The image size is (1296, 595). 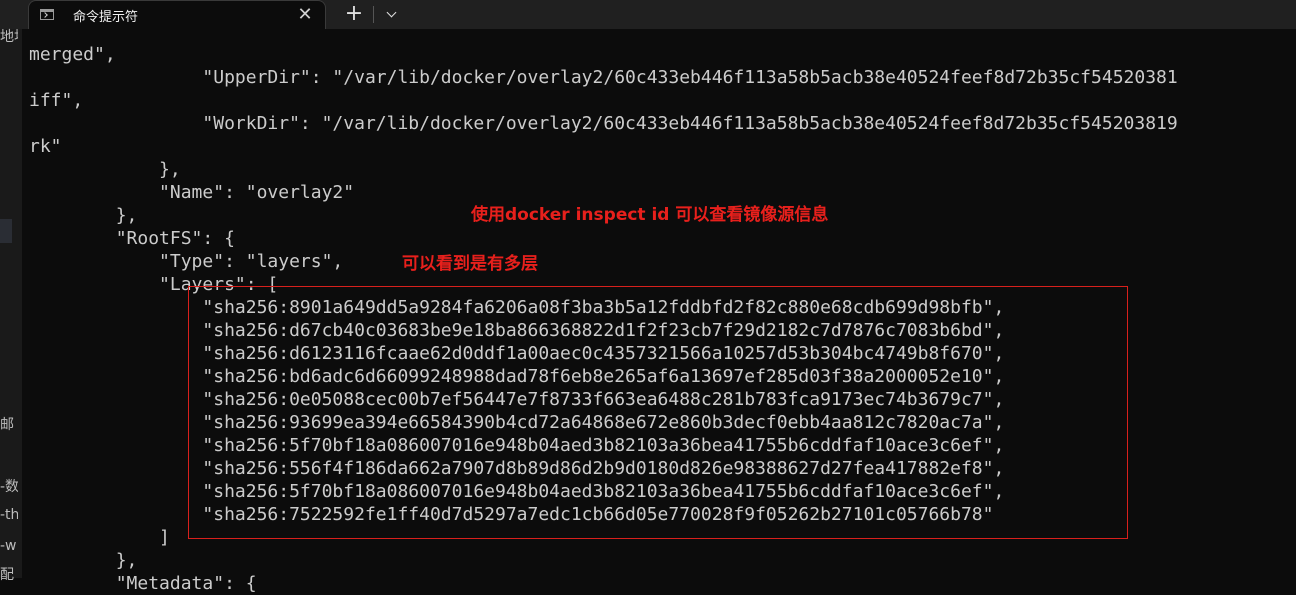 What do you see at coordinates (650, 215) in the screenshot?
I see `inspect-annotation: 使用docker inspect id 可以查看镜像源信息` at bounding box center [650, 215].